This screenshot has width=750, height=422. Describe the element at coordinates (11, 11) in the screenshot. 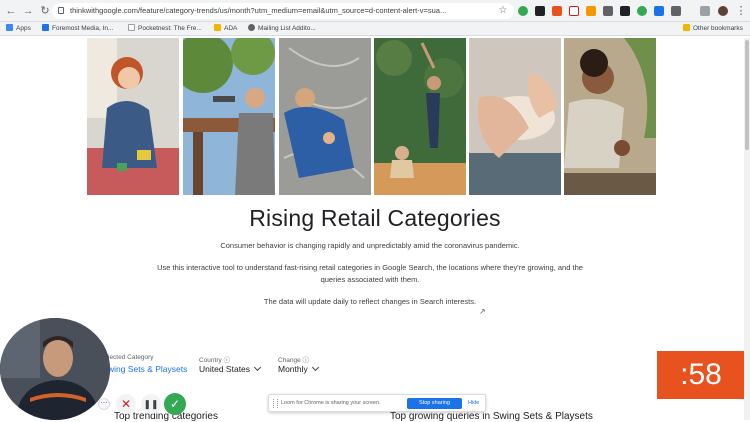

I see `back-icon: ←` at that location.